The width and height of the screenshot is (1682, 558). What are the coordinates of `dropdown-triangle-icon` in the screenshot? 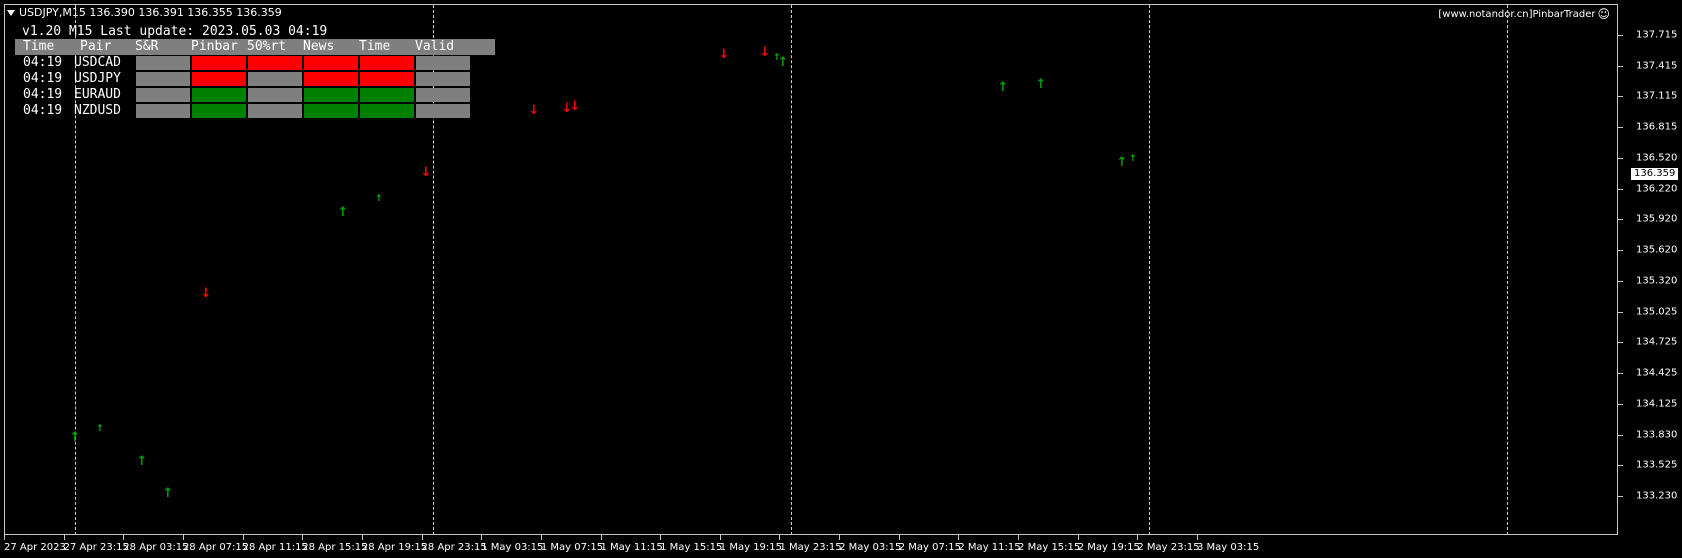 It's located at (11, 12).